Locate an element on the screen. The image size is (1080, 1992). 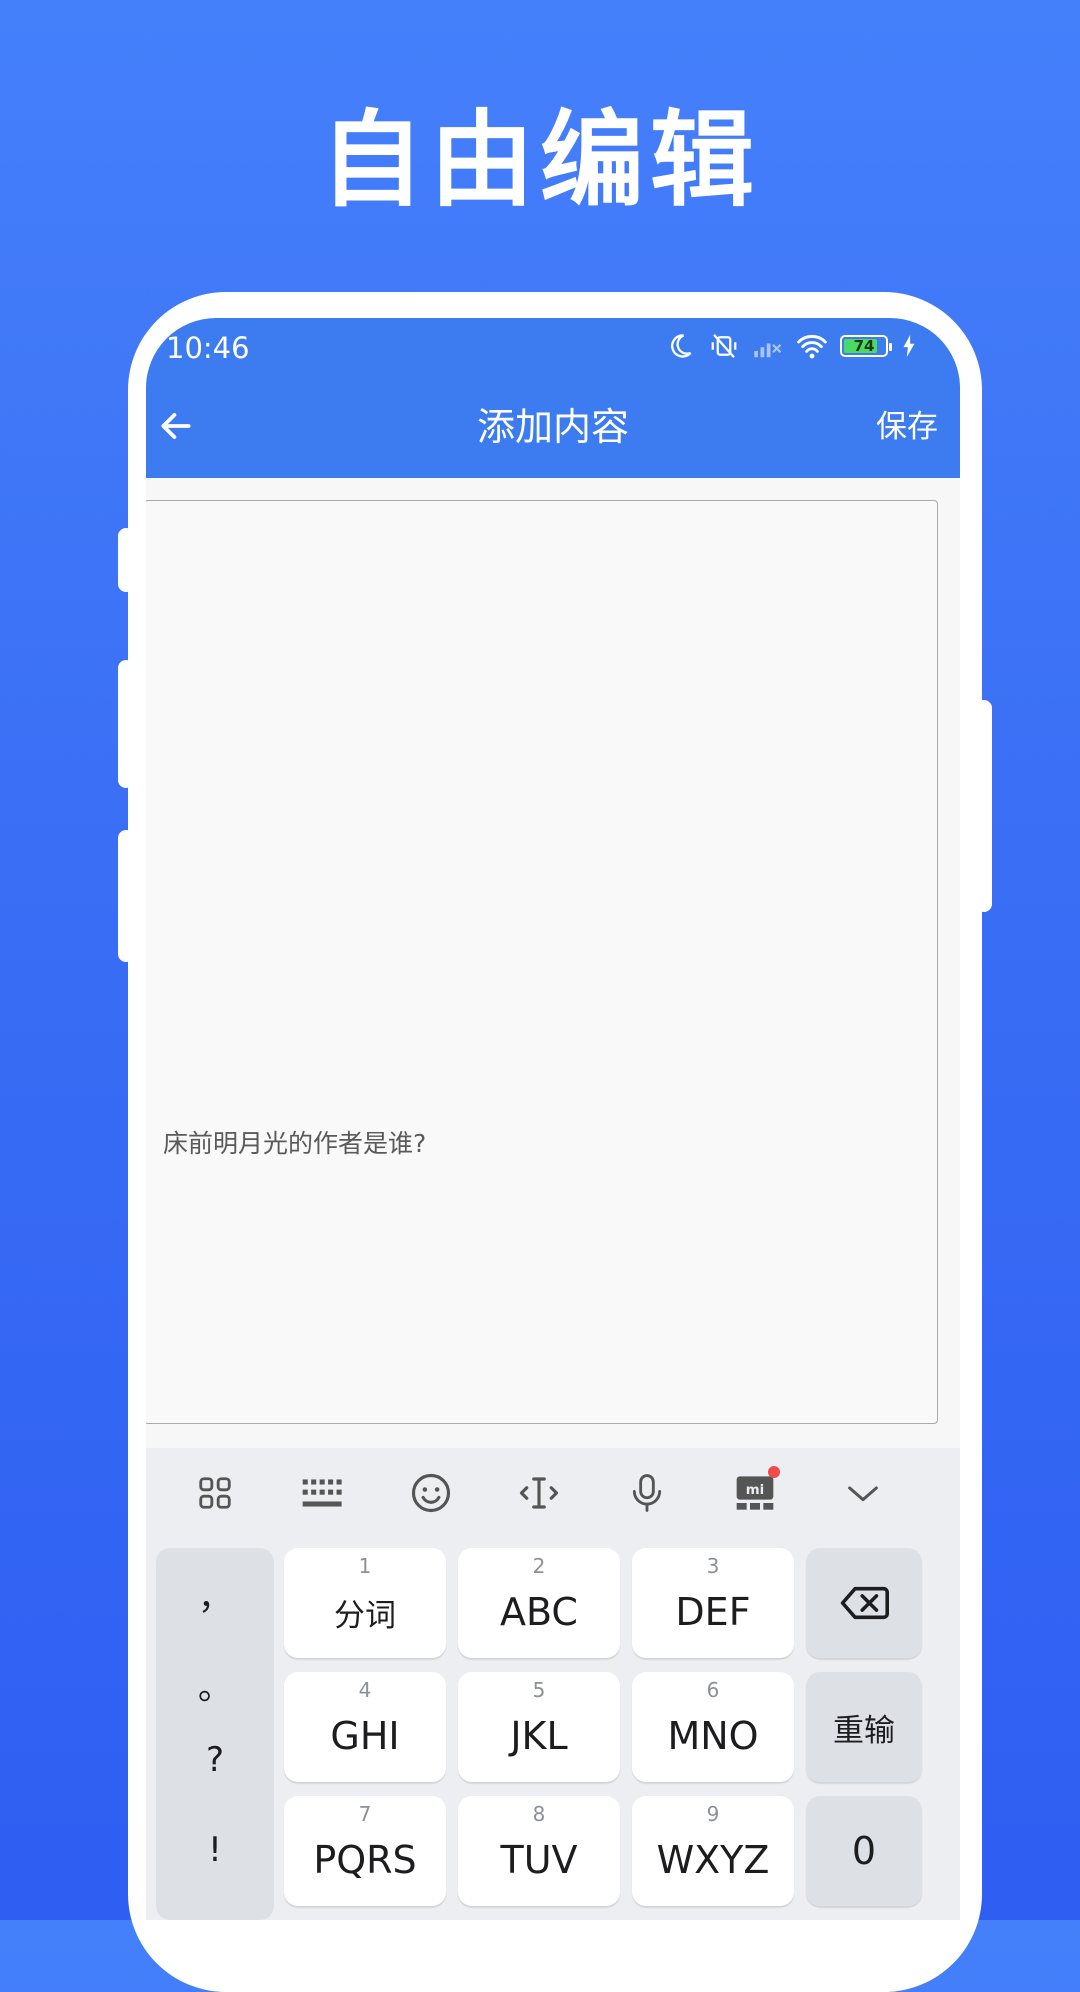
backspace-icon is located at coordinates (864, 1603).